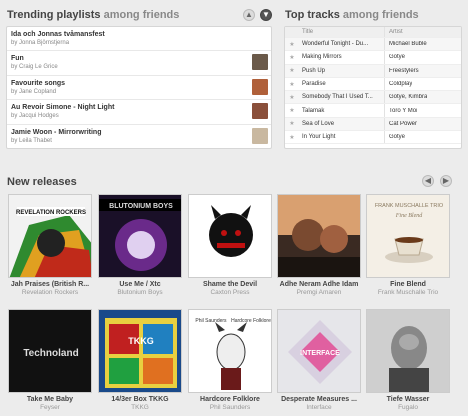 This screenshot has width=468, height=416. I want to click on album-card: BLUTONIUM BOYS Use Me / Xtc Blutonium Boys, so click(140, 245).